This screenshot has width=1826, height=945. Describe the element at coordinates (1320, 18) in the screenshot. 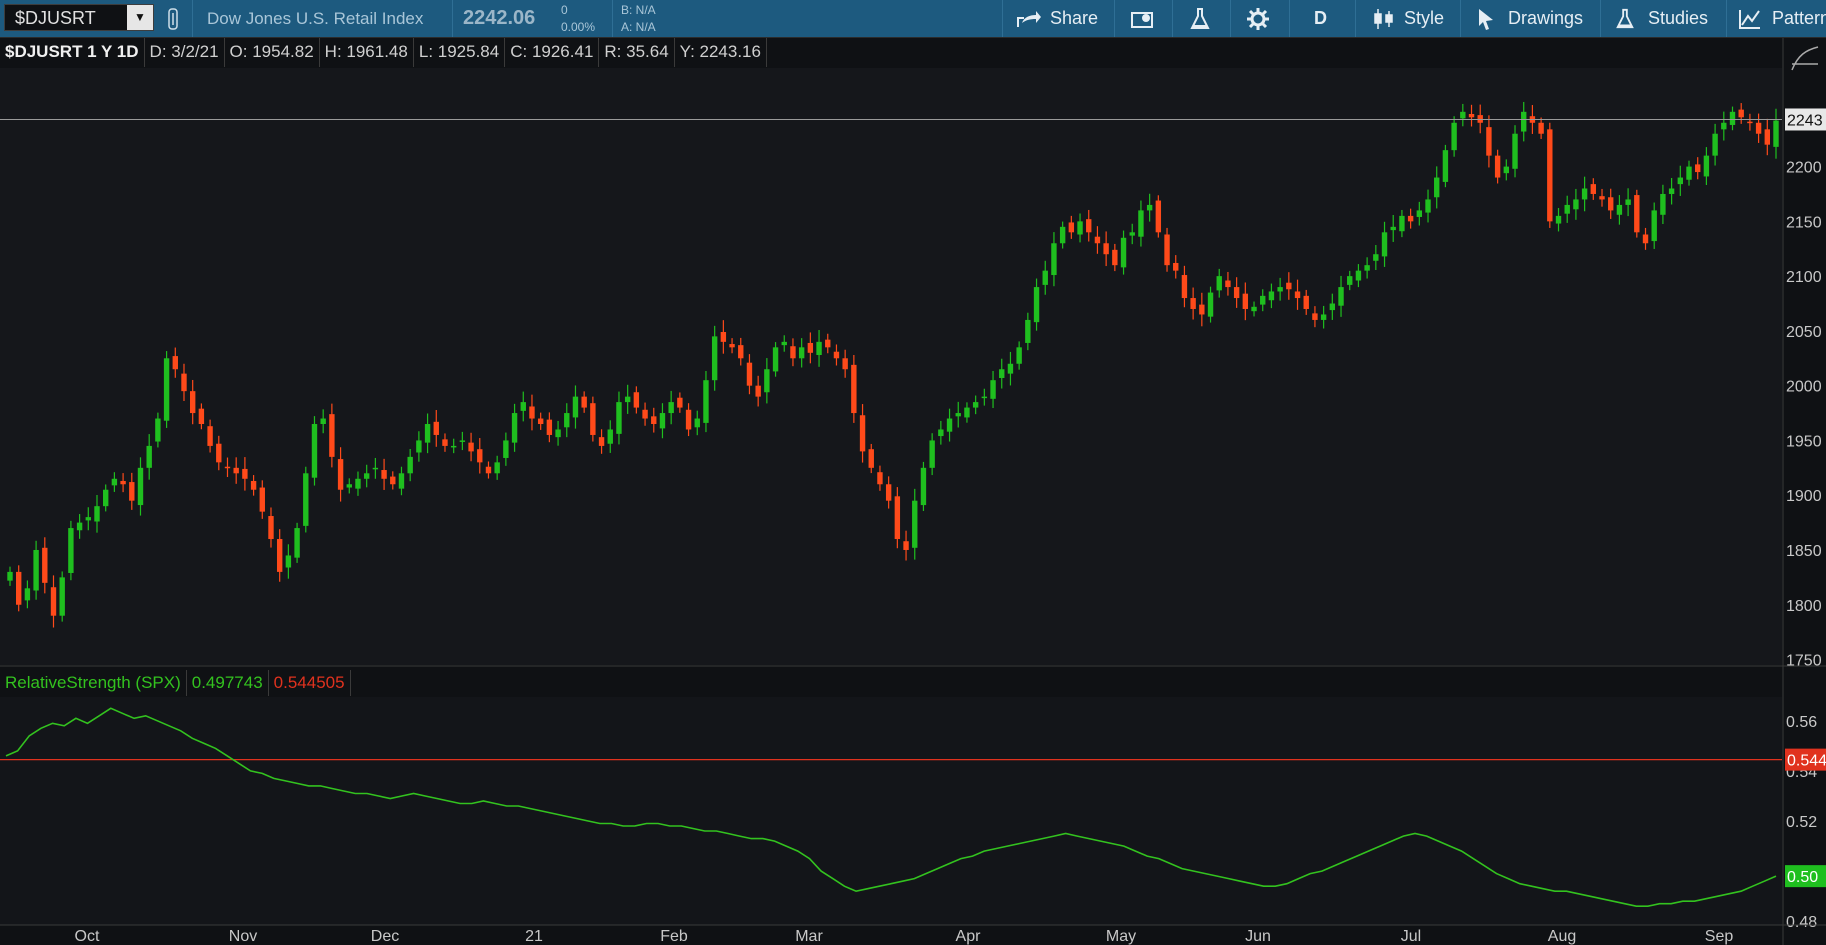

I see `aggregation-button: D` at that location.